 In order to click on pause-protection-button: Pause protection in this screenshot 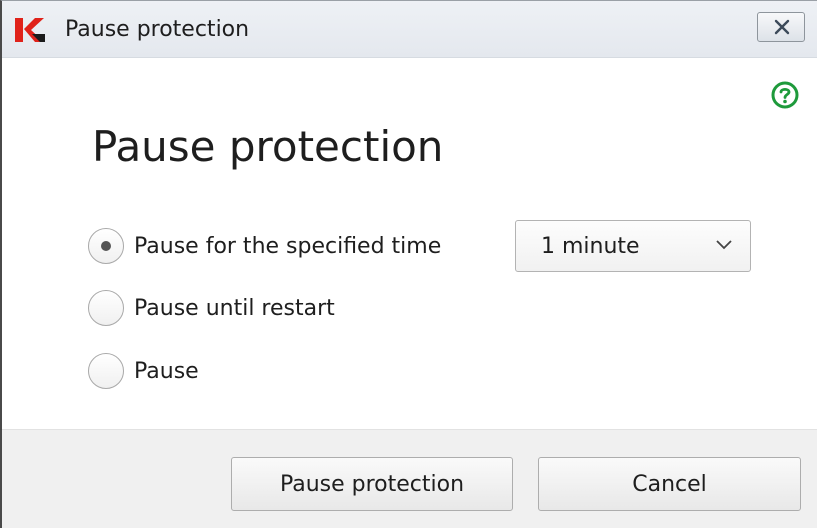, I will do `click(372, 484)`.